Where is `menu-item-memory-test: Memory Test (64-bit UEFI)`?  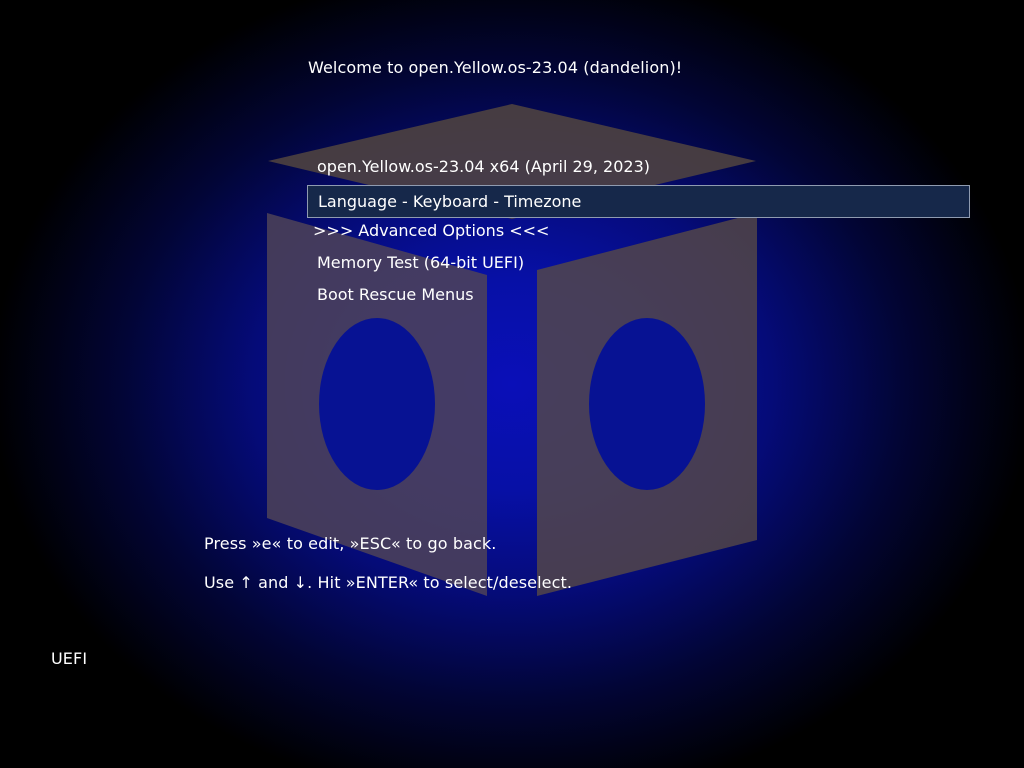 menu-item-memory-test: Memory Test (64-bit UEFI) is located at coordinates (638, 263).